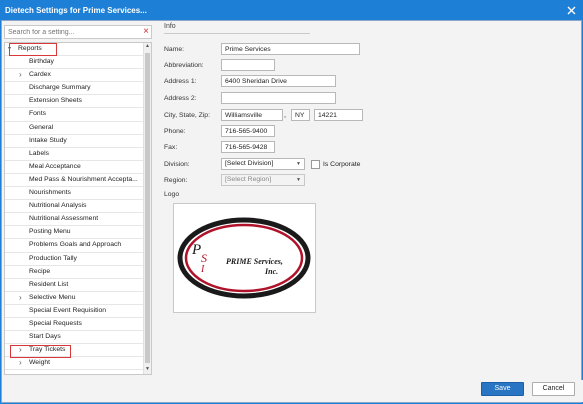 This screenshot has width=583, height=404. What do you see at coordinates (278, 98) in the screenshot?
I see `address2-field` at bounding box center [278, 98].